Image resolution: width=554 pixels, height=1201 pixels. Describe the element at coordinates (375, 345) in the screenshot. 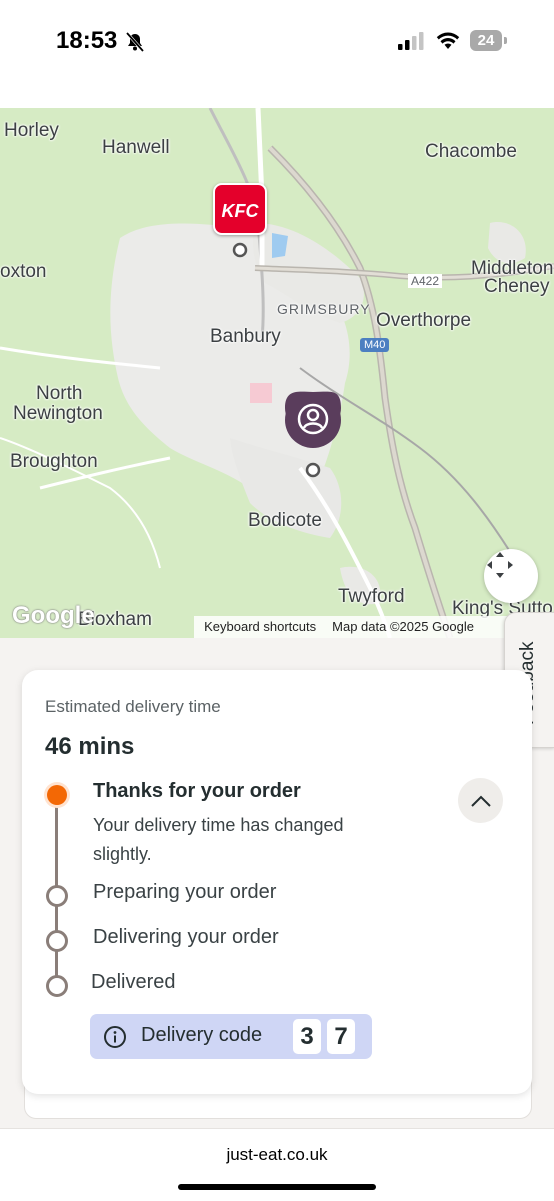

I see `road-label-m40: M40` at that location.